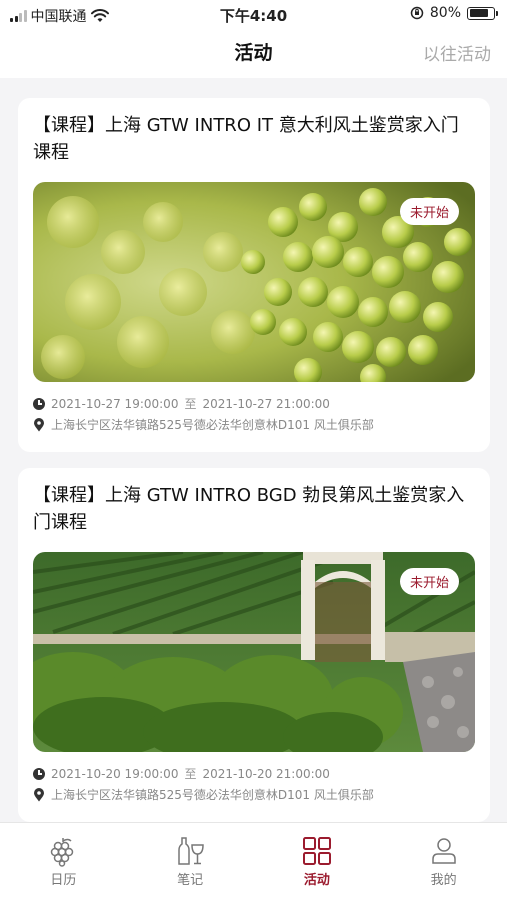 This screenshot has height=900, width=507. I want to click on person-icon, so click(443, 851).